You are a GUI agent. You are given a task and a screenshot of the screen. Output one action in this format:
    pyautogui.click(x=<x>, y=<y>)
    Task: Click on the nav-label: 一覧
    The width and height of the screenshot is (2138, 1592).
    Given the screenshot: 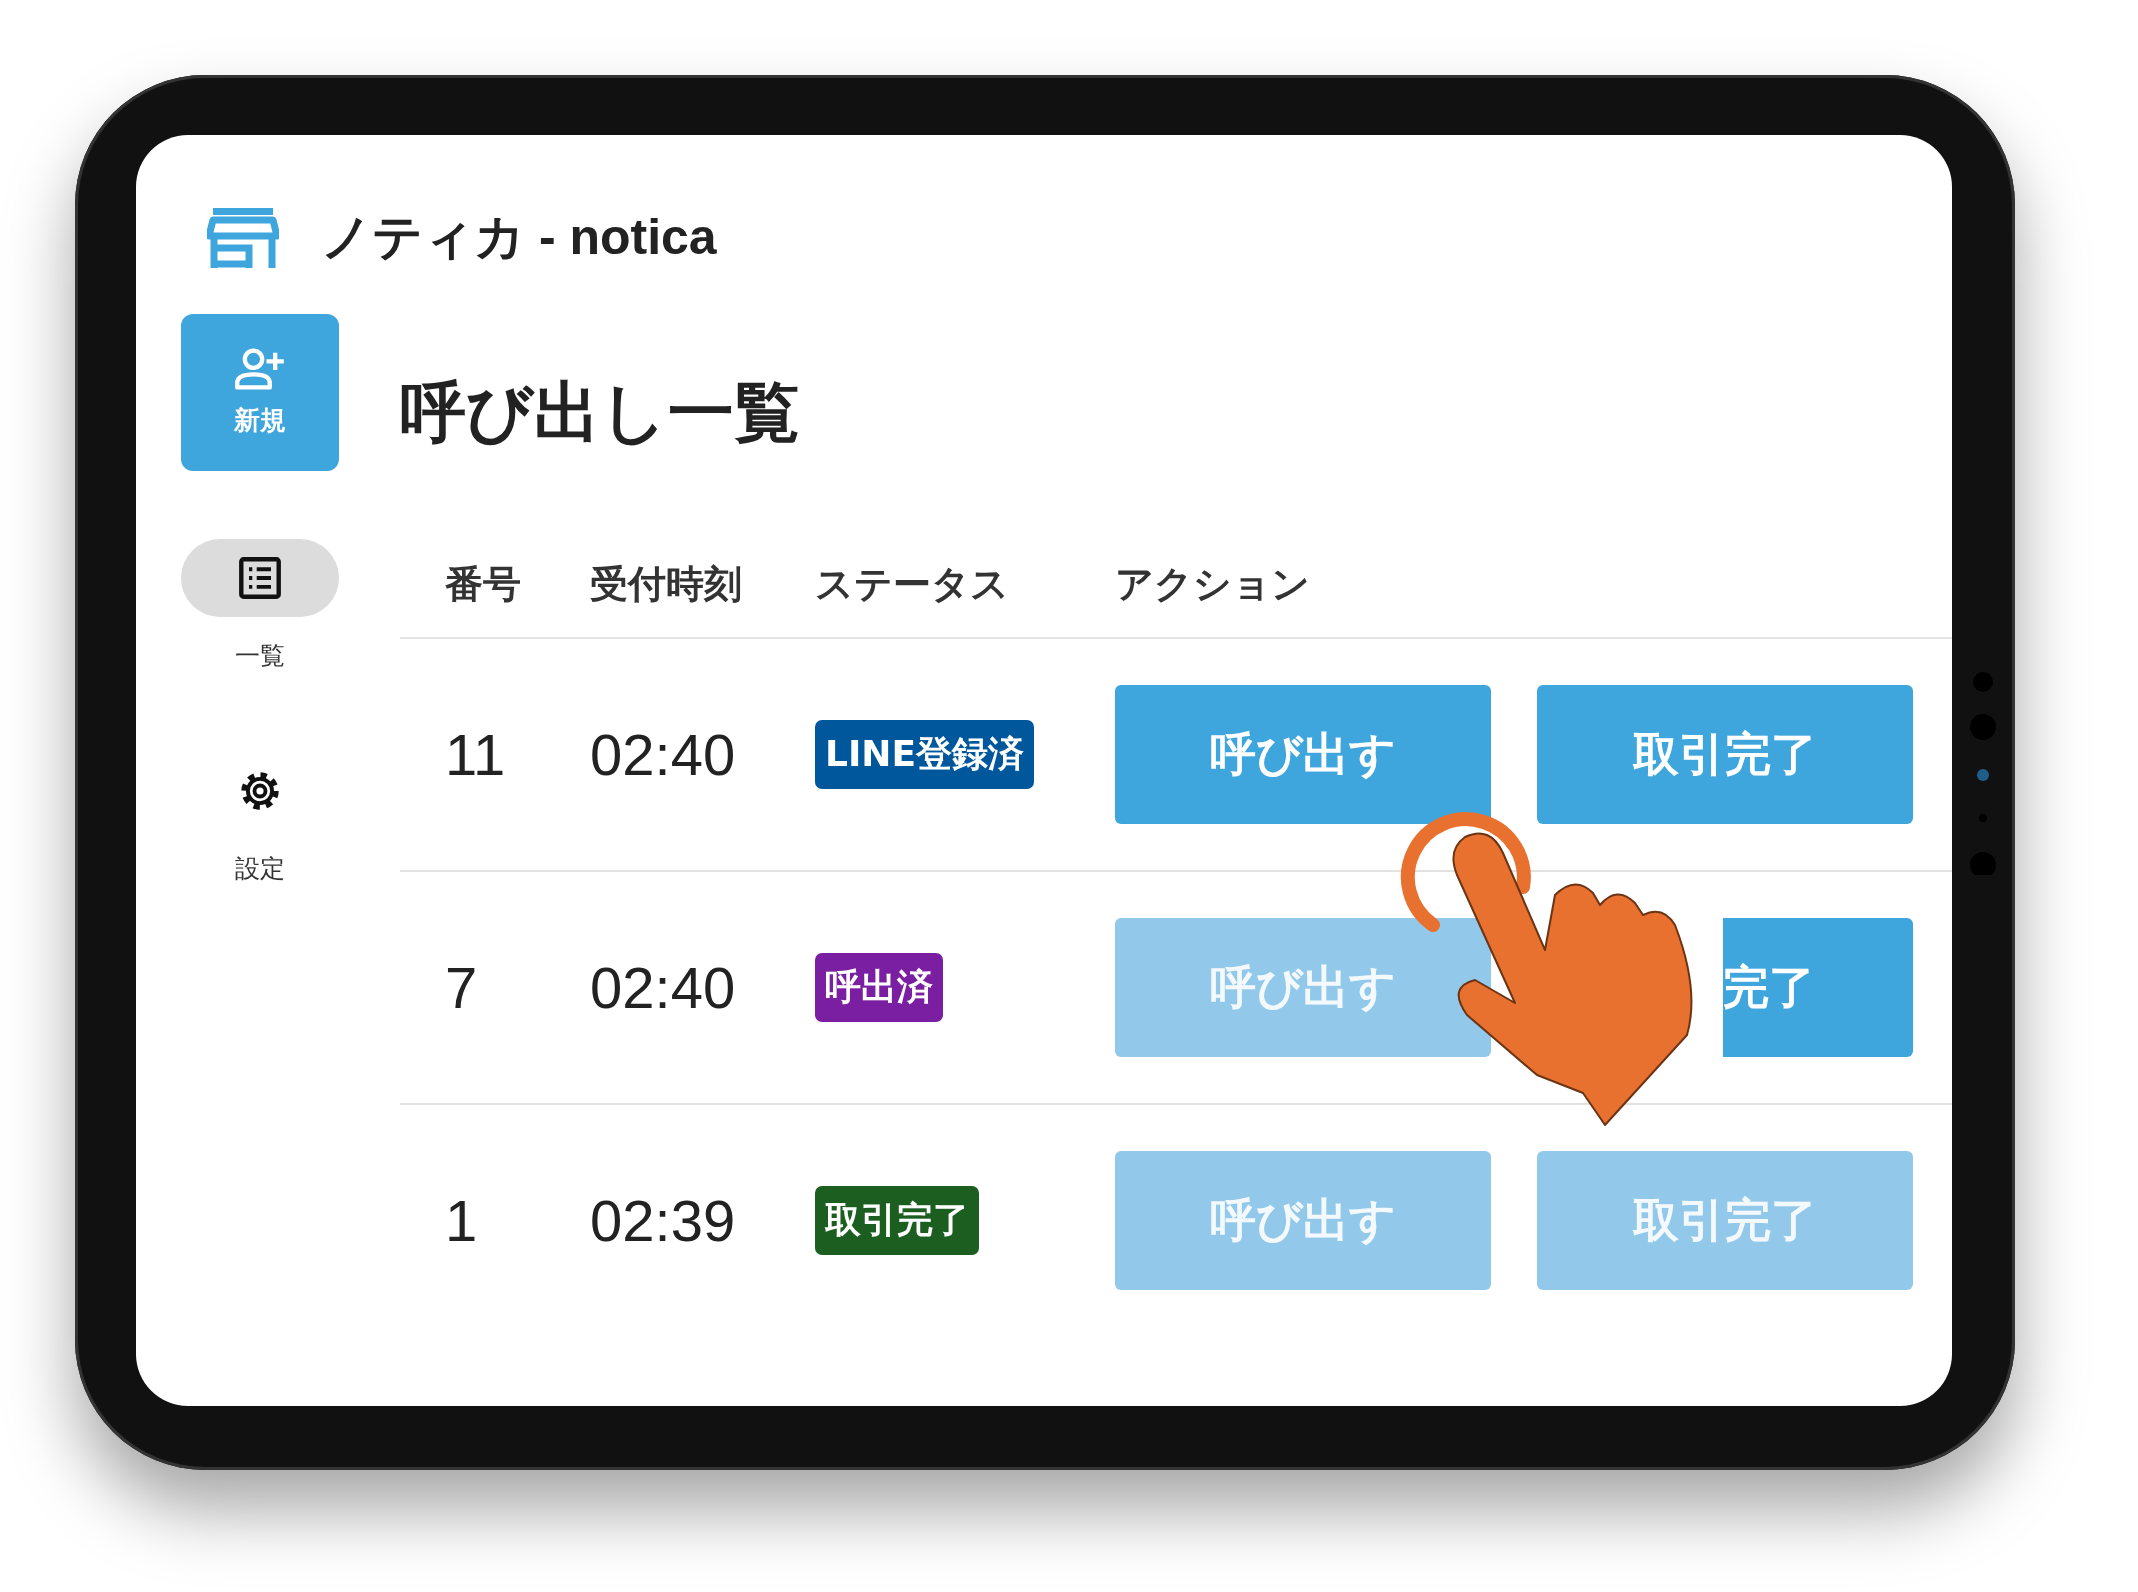 What is the action you would take?
    pyautogui.click(x=260, y=655)
    